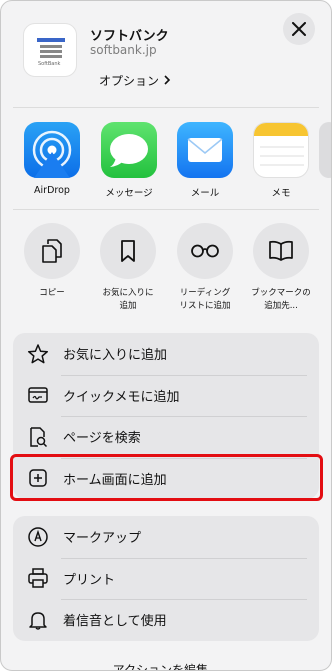  What do you see at coordinates (52, 190) in the screenshot?
I see `app-label: AirDrop` at bounding box center [52, 190].